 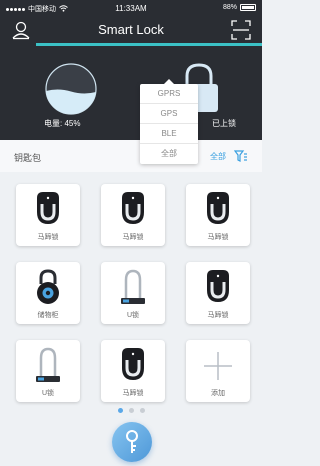 I want to click on filter-icon, so click(x=240, y=156).